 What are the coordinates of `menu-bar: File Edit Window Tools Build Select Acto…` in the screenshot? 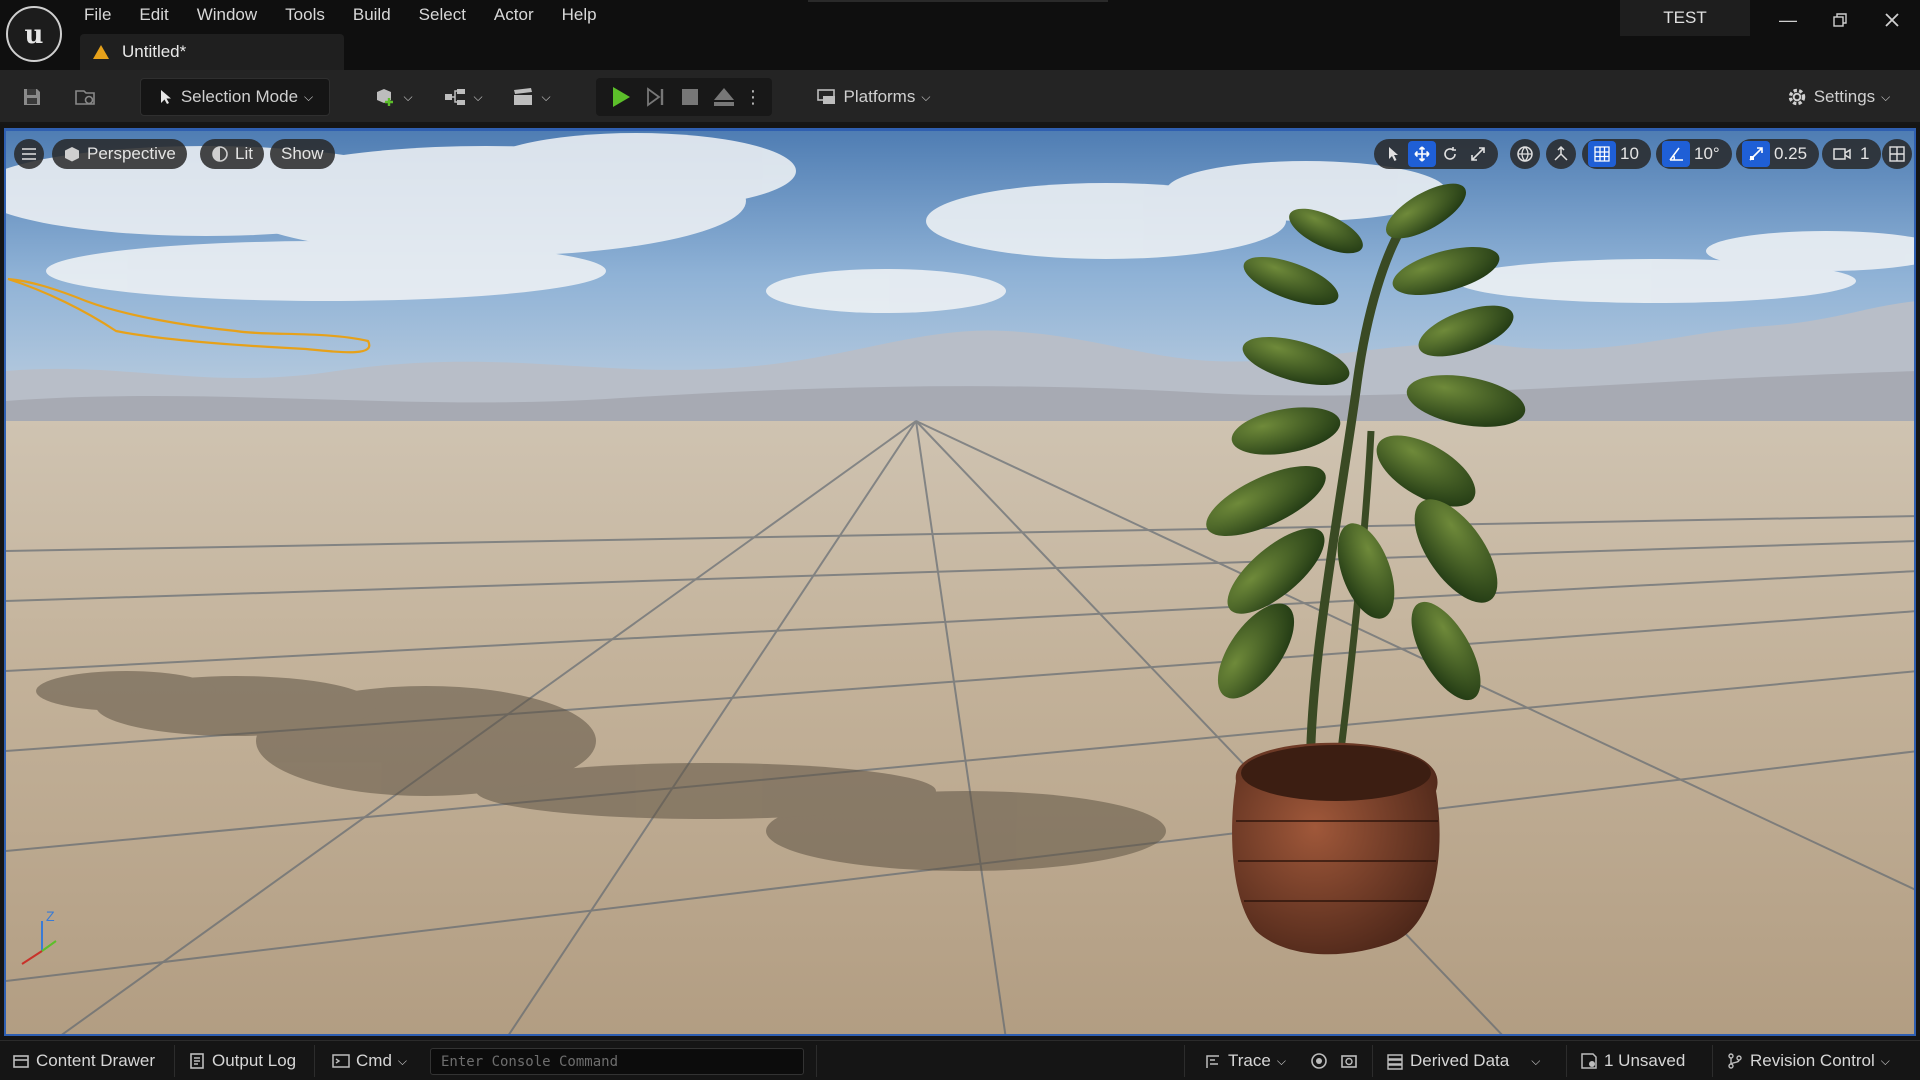 It's located at (340, 15).